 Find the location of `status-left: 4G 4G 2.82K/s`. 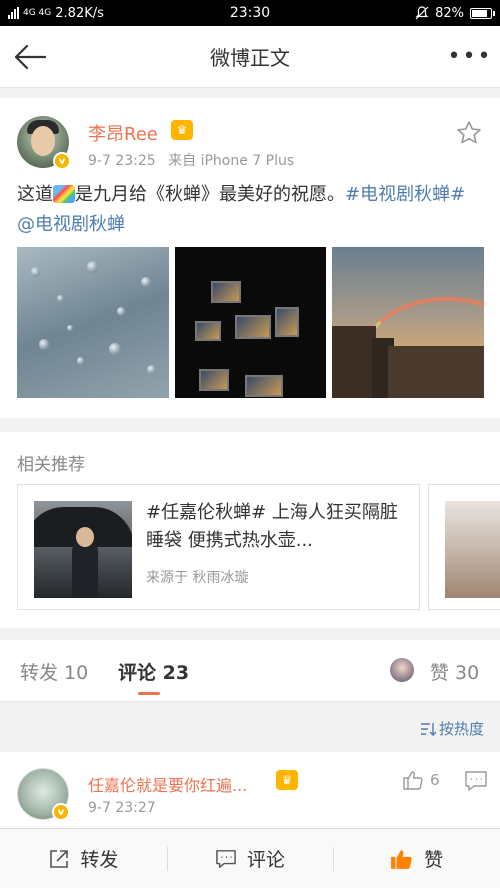

status-left: 4G 4G 2.82K/s is located at coordinates (56, 13).